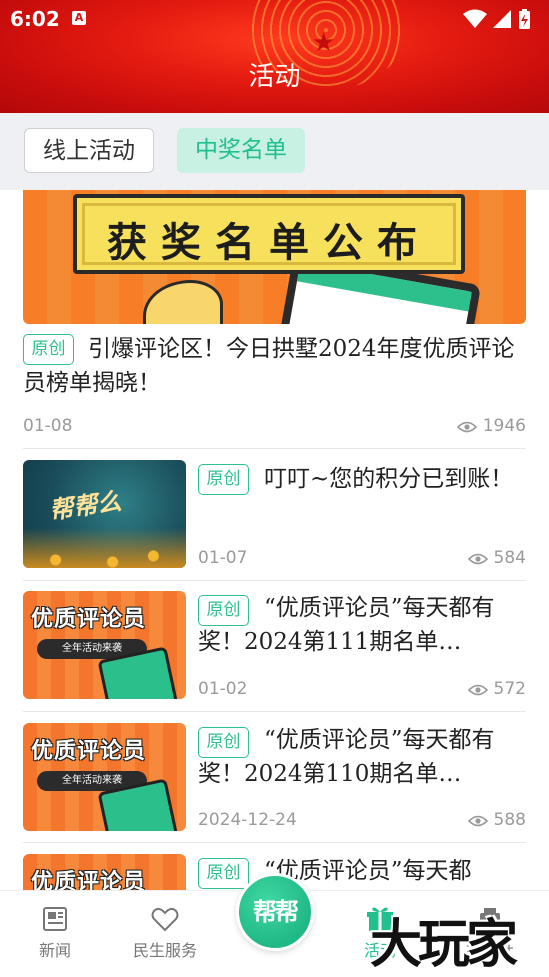 The width and height of the screenshot is (549, 977). Describe the element at coordinates (247, 820) in the screenshot. I see `article-date: 2024-12-24` at that location.